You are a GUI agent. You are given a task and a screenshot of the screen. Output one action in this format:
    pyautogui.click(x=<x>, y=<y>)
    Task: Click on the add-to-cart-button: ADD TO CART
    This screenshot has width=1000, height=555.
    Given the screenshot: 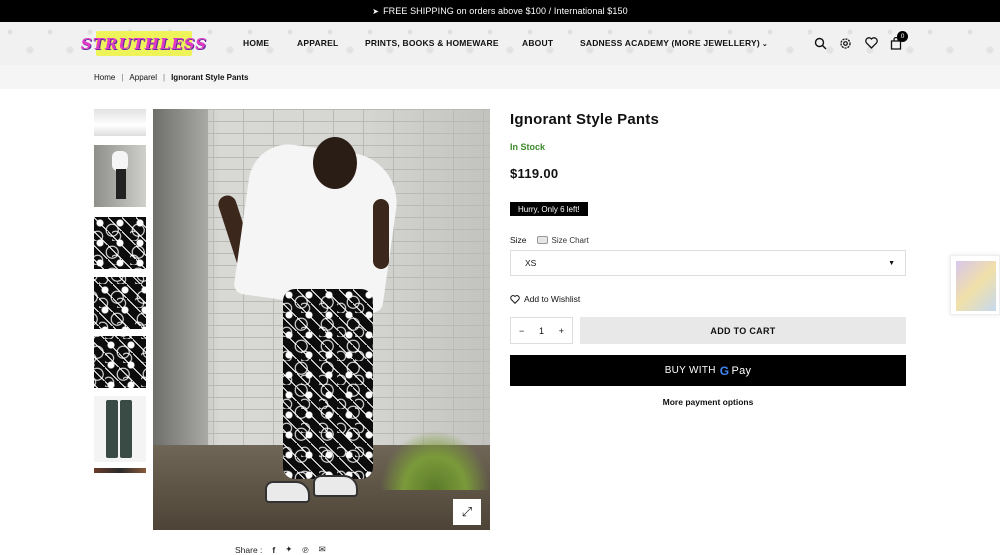 What is the action you would take?
    pyautogui.click(x=743, y=330)
    